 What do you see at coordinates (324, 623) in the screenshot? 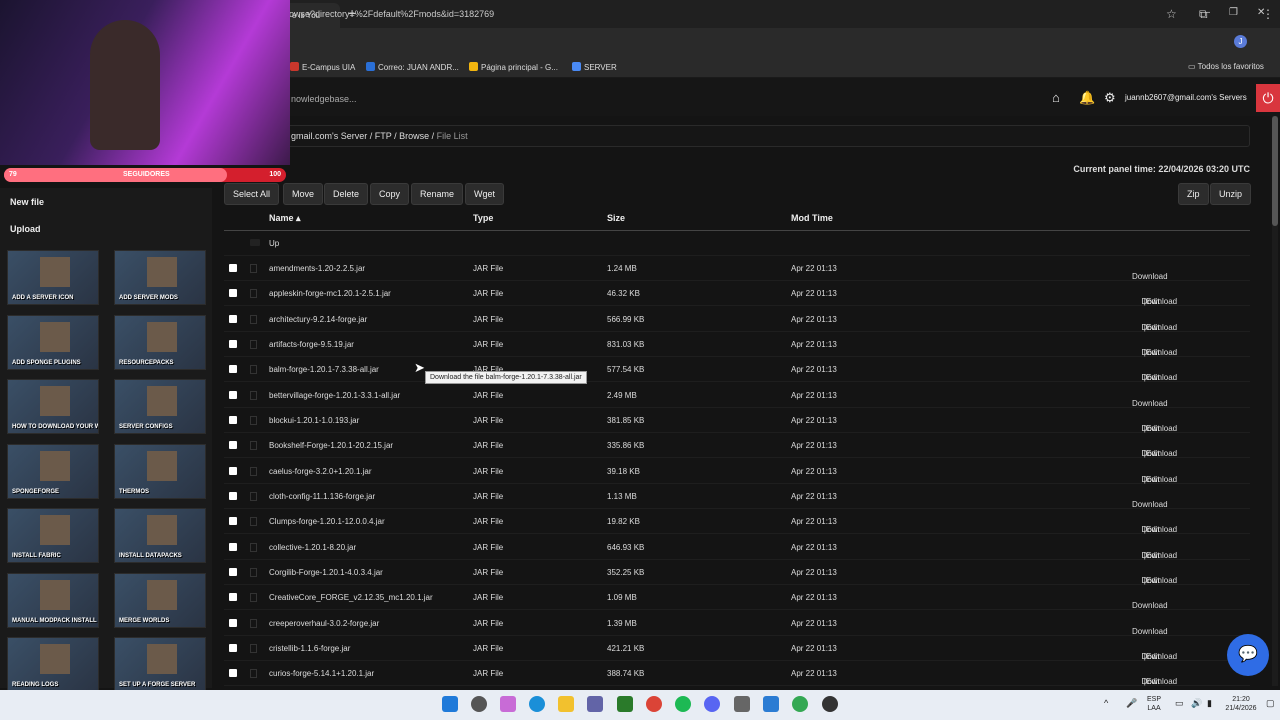
I see `file-name: creeperoverhaul-3.0.2-forge.jar` at bounding box center [324, 623].